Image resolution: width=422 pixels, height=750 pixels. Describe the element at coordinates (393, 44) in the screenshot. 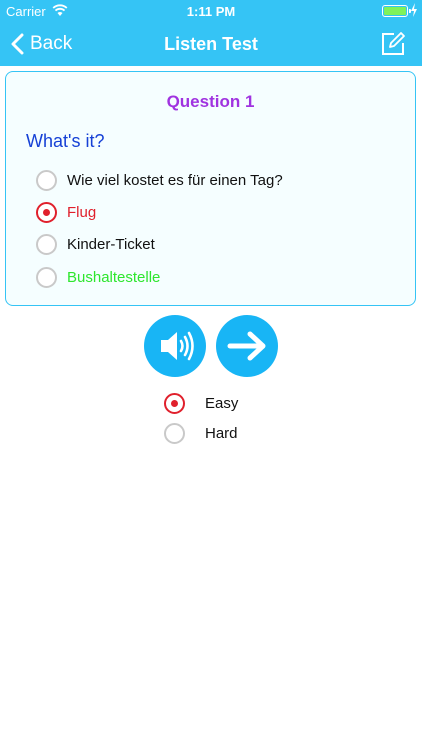

I see `compose-icon` at that location.